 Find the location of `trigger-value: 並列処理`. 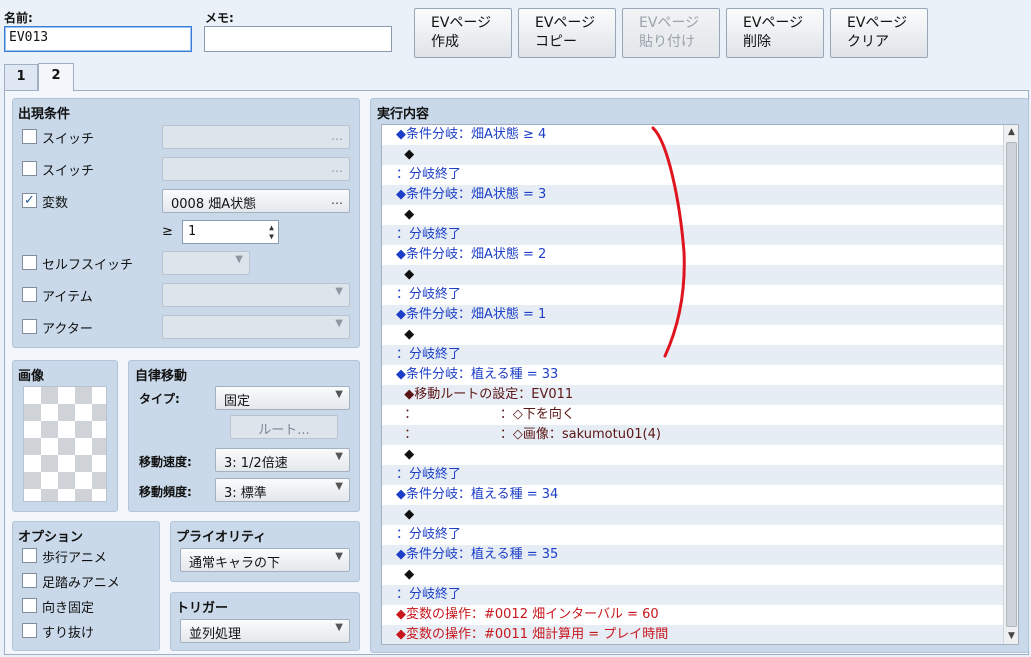

trigger-value: 並列処理 is located at coordinates (215, 634).